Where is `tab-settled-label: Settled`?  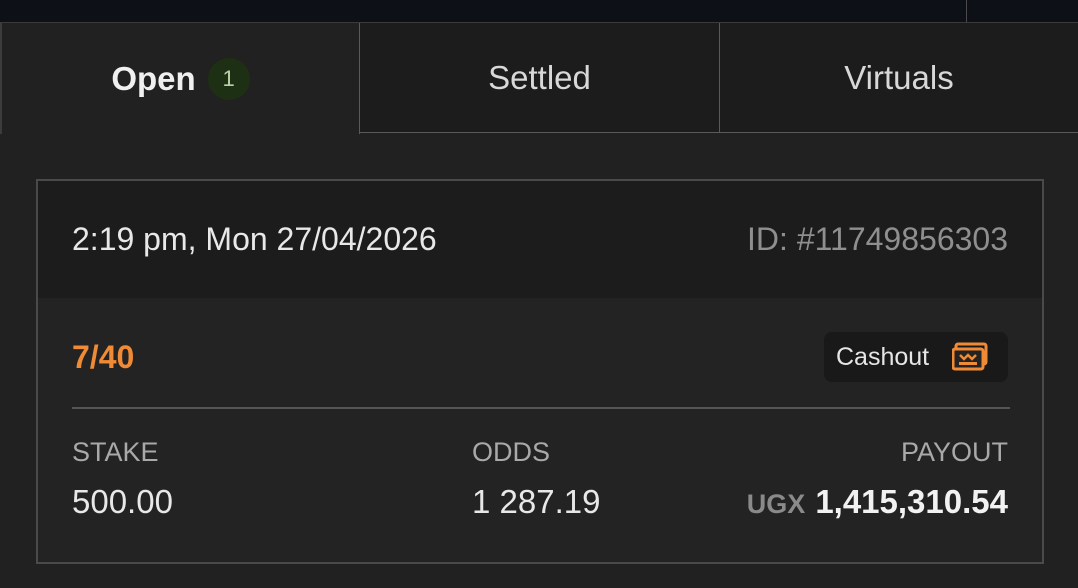
tab-settled-label: Settled is located at coordinates (539, 77).